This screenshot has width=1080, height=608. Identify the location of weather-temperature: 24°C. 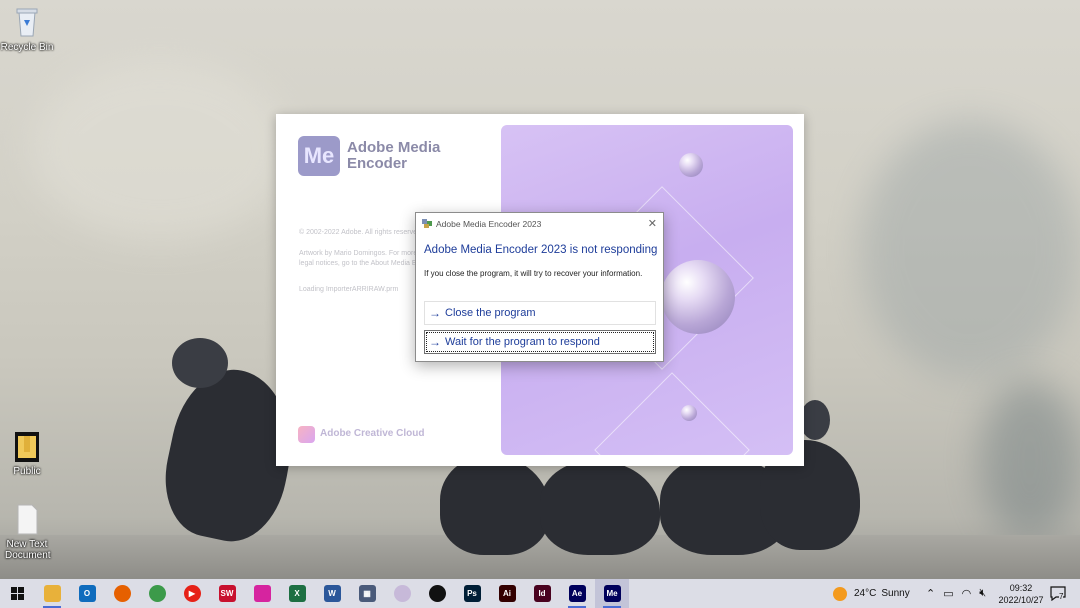
(865, 593).